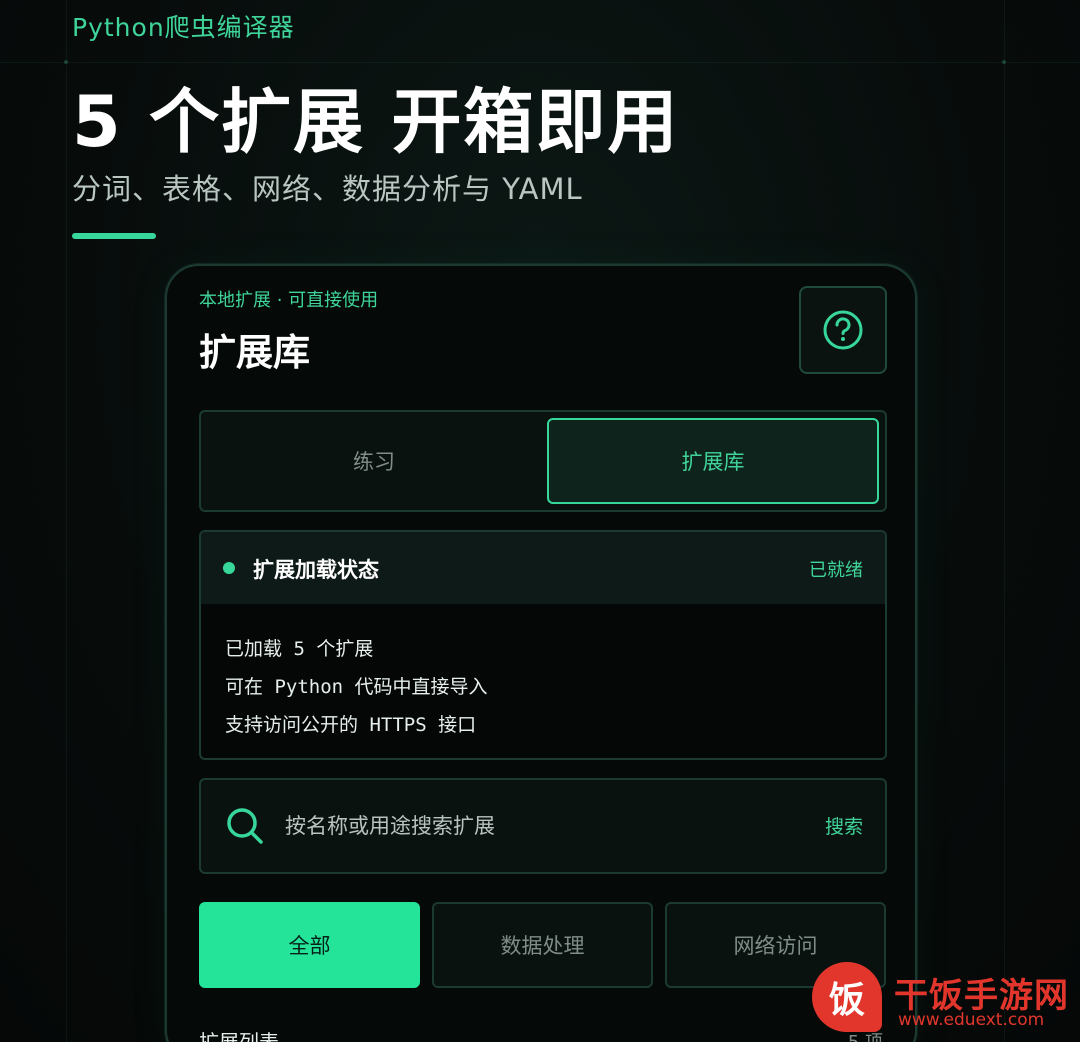  What do you see at coordinates (245, 826) in the screenshot?
I see `search-icon` at bounding box center [245, 826].